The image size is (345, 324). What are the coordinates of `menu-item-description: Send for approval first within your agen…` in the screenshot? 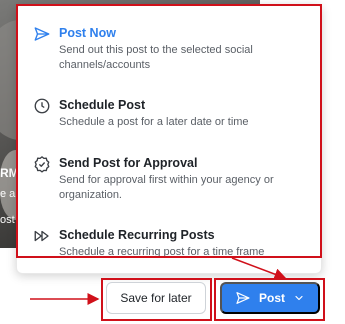 It's located at (166, 187).